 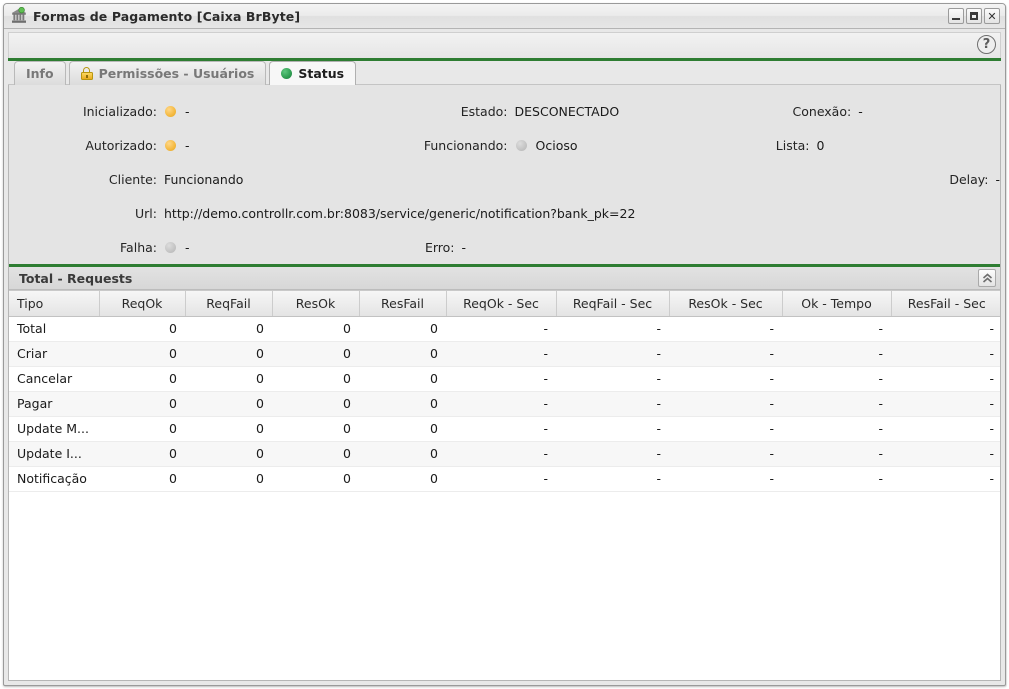 What do you see at coordinates (701, 145) in the screenshot?
I see `field-lista: Lista: 0` at bounding box center [701, 145].